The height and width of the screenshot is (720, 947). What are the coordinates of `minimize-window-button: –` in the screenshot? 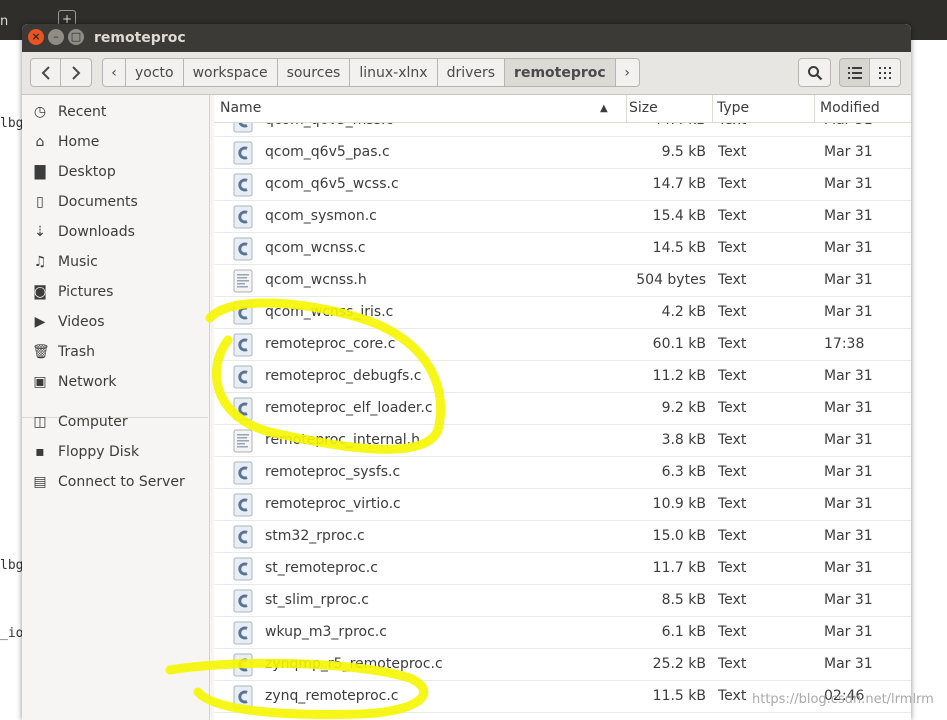 It's located at (56, 37).